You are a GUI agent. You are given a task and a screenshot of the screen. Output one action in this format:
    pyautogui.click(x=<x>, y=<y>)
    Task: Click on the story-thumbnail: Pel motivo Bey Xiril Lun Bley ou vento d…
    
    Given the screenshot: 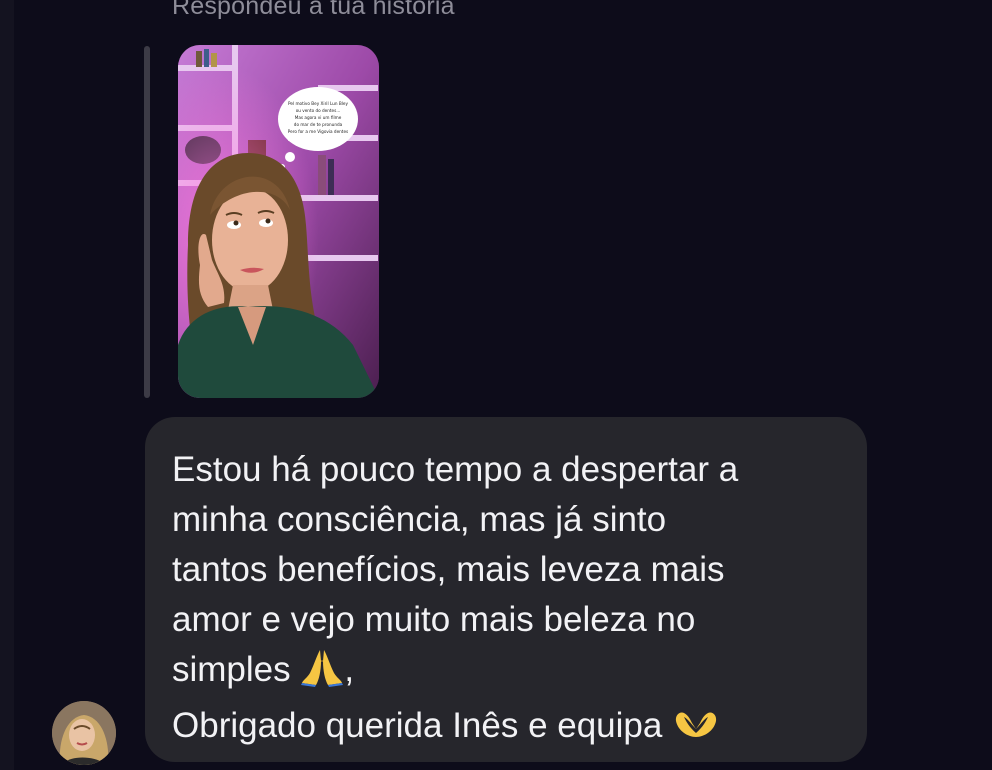 What is the action you would take?
    pyautogui.click(x=278, y=221)
    